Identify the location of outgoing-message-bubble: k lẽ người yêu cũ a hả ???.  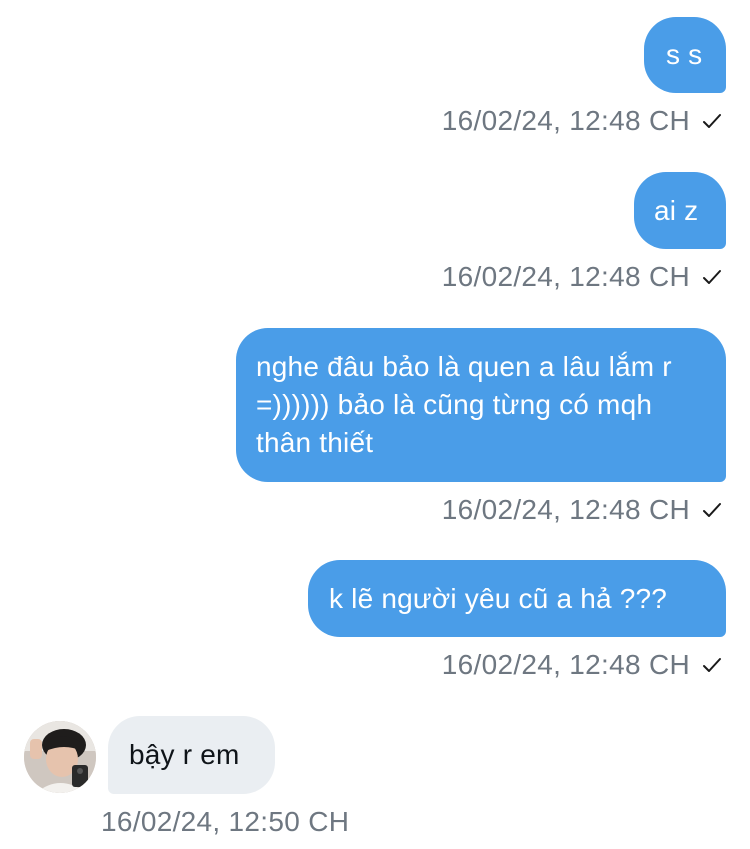
(517, 598).